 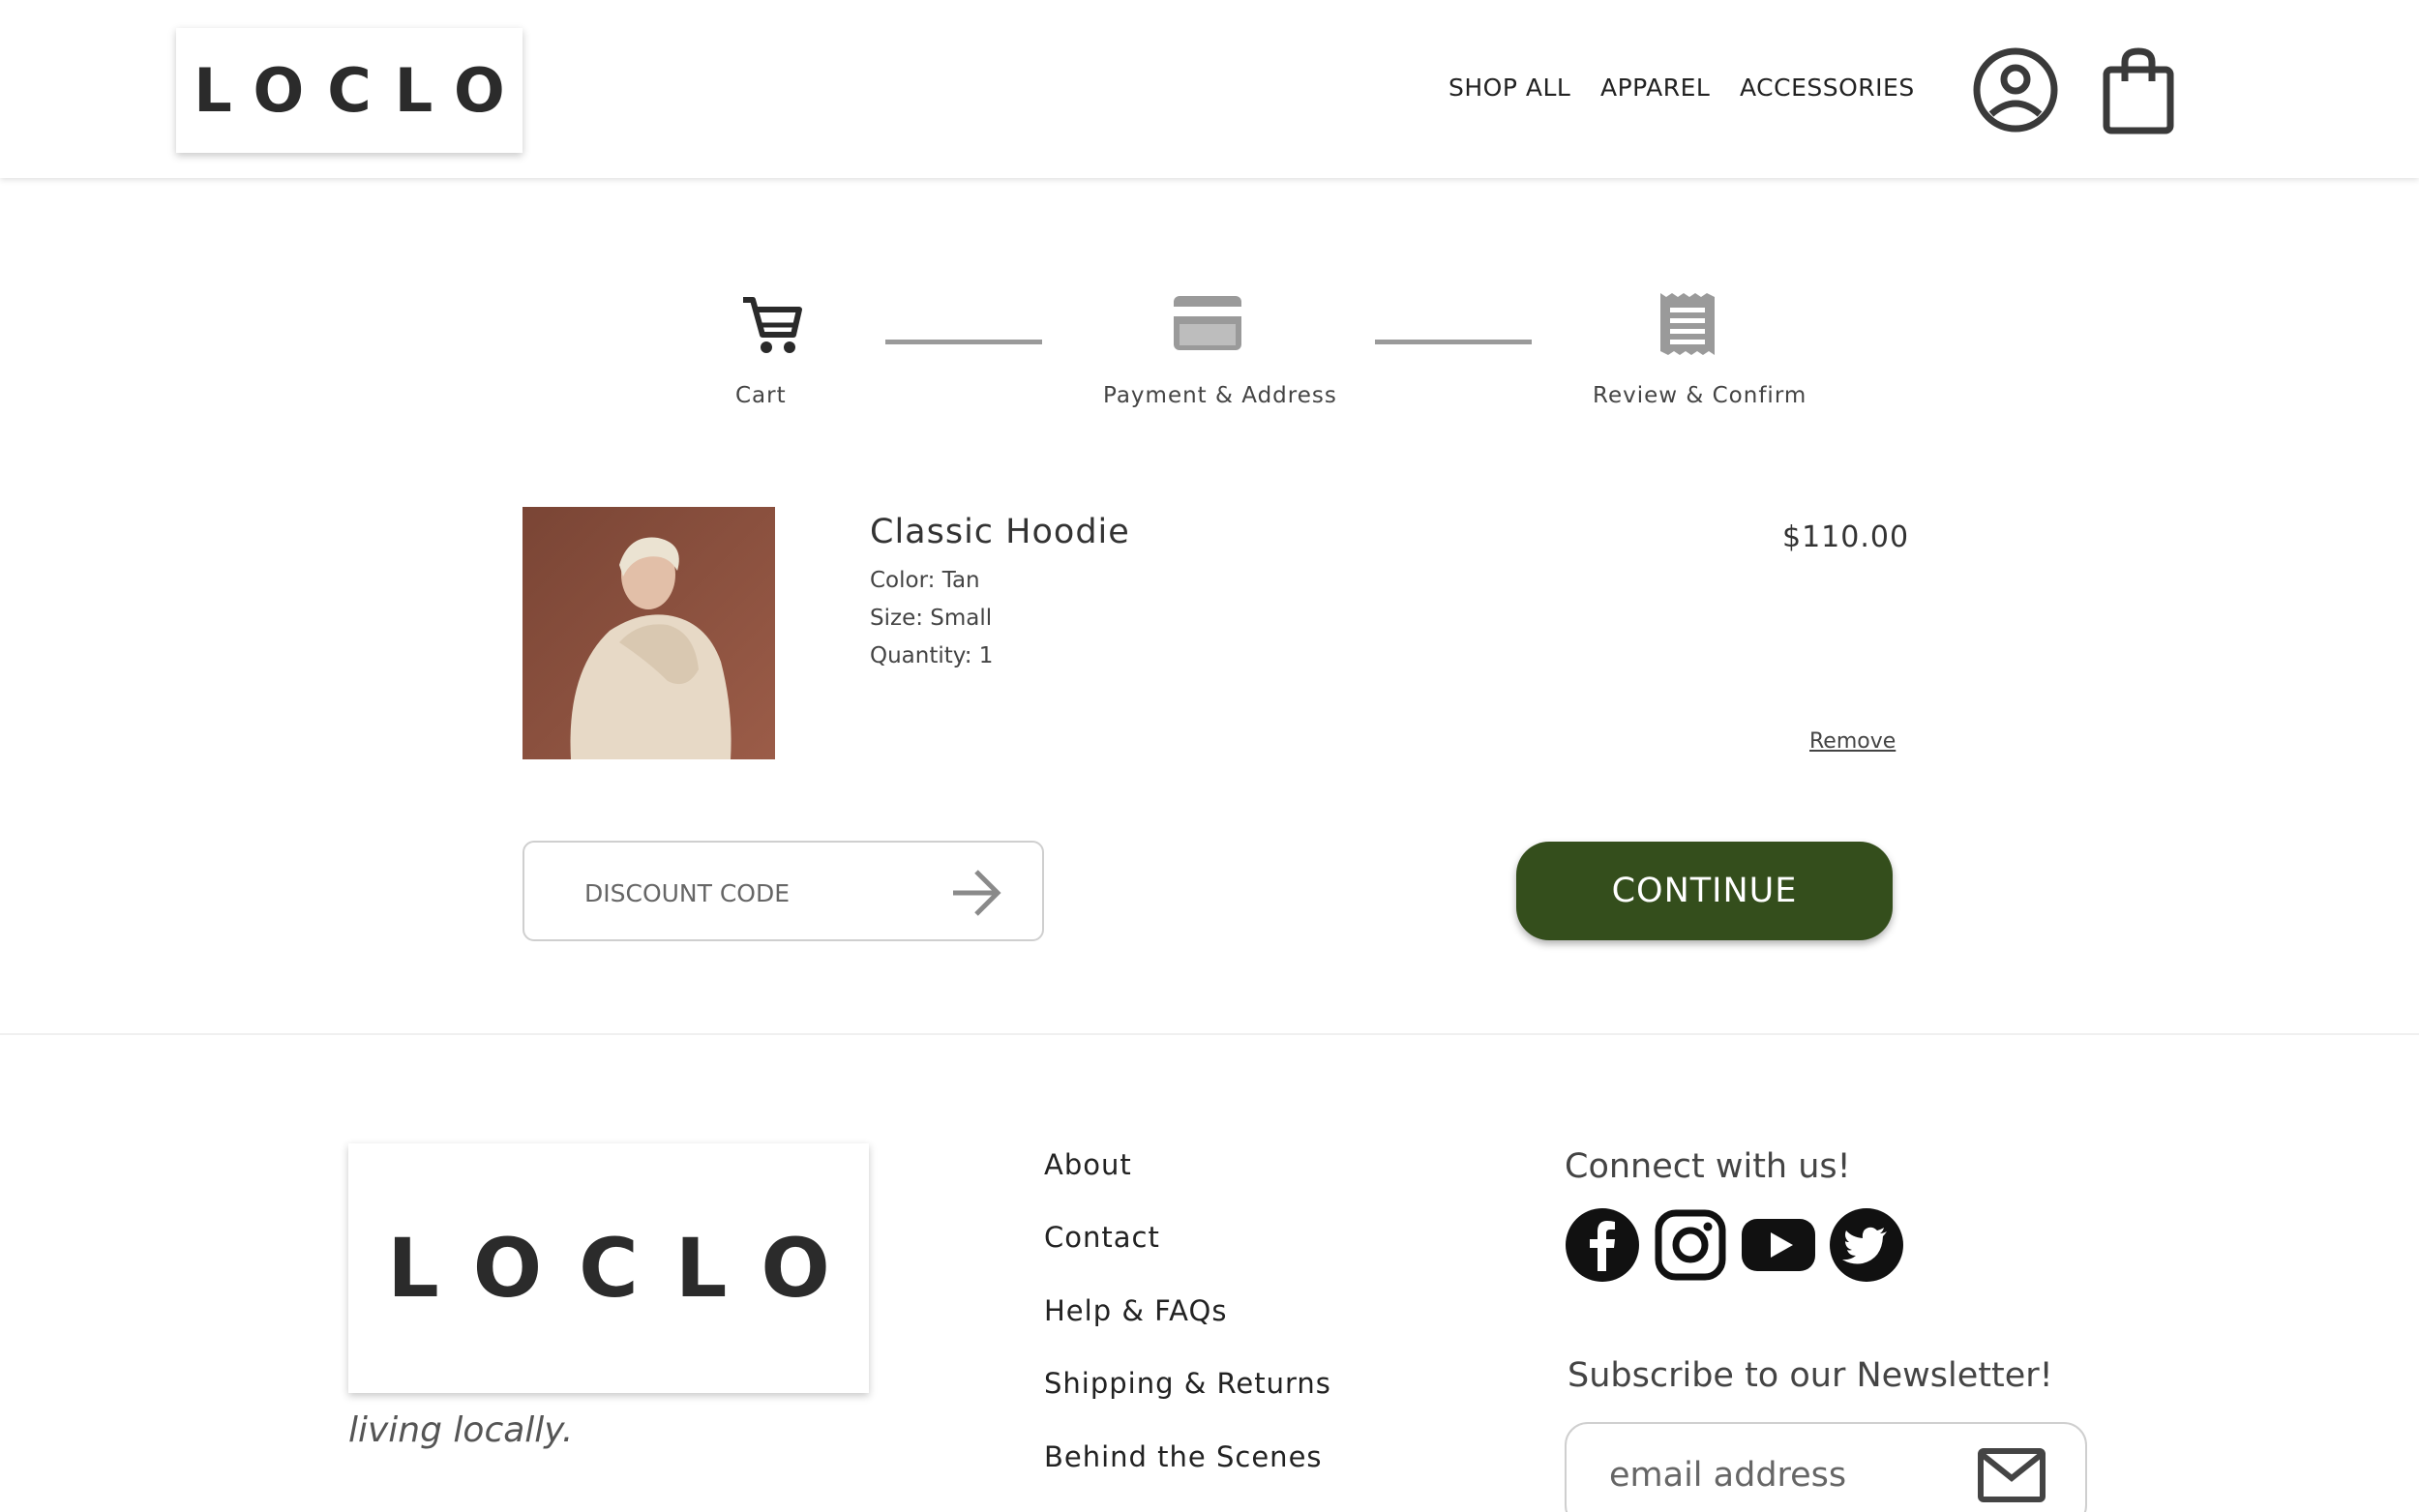 I want to click on logo-text: LOCLO, so click(x=361, y=90).